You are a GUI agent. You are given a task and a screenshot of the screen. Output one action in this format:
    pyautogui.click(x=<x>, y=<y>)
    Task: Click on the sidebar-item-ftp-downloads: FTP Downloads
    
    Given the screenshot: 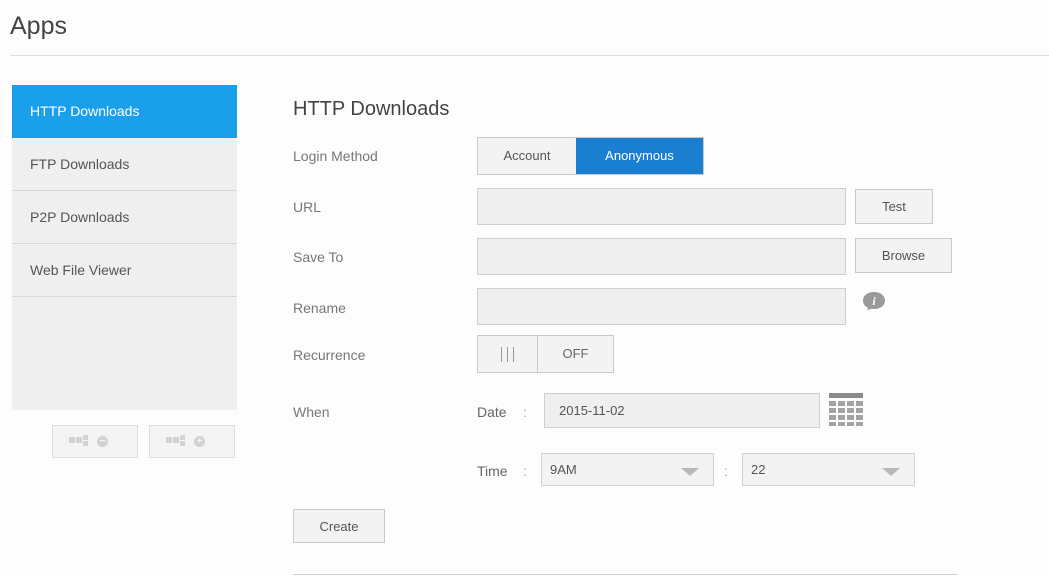 What is the action you would take?
    pyautogui.click(x=124, y=164)
    